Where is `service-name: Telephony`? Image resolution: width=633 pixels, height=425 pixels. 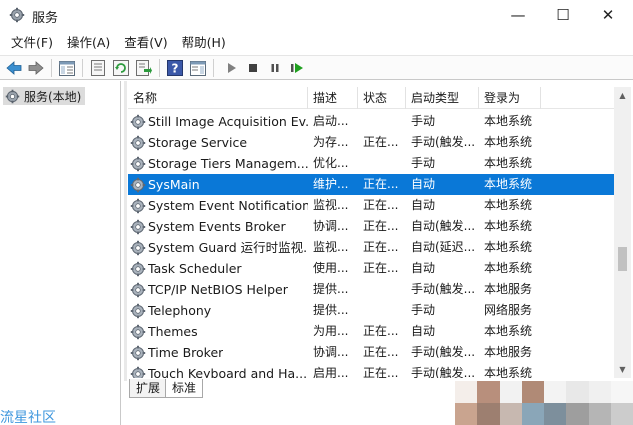 service-name: Telephony is located at coordinates (180, 310).